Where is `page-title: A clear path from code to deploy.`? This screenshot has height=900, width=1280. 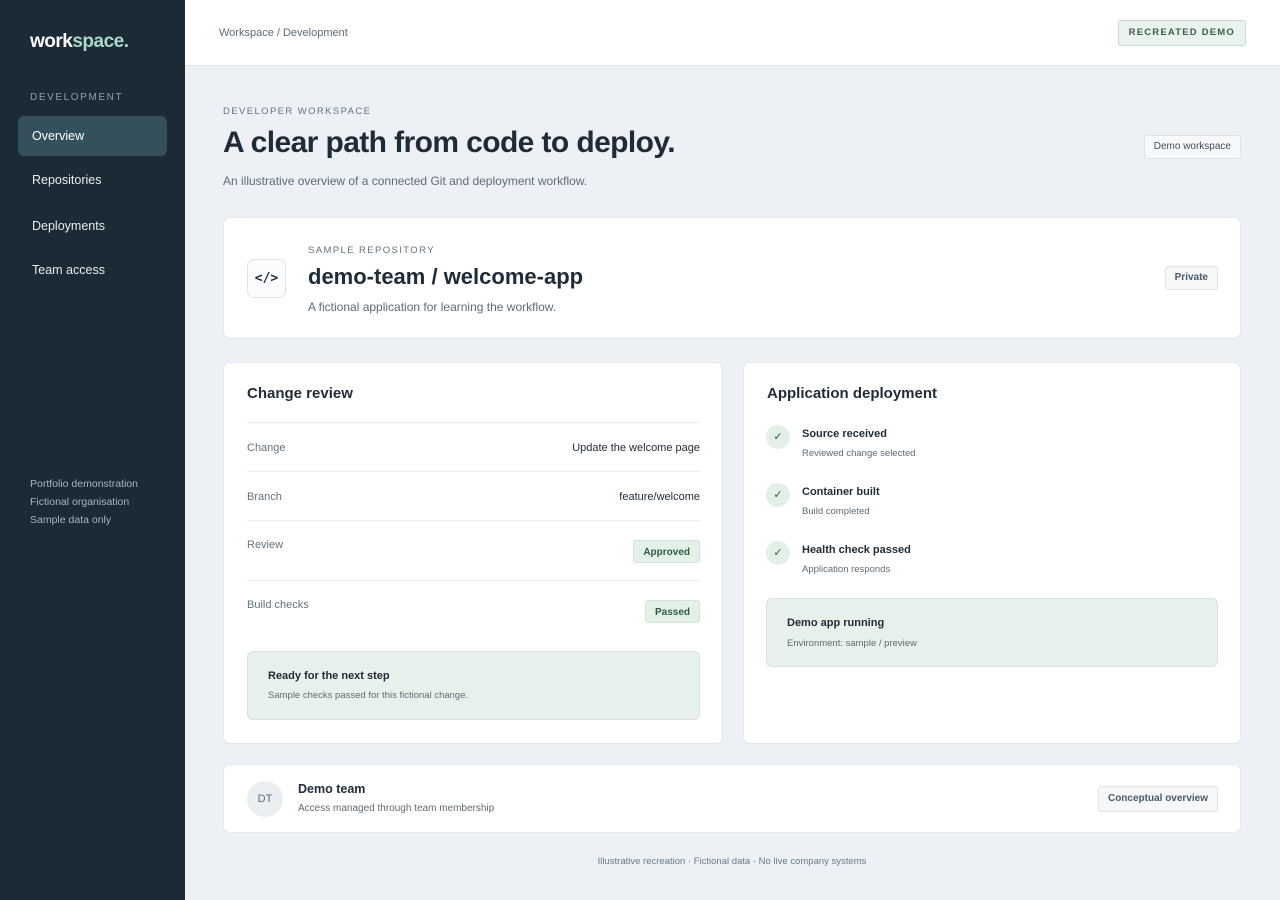
page-title: A clear path from code to deploy. is located at coordinates (449, 142).